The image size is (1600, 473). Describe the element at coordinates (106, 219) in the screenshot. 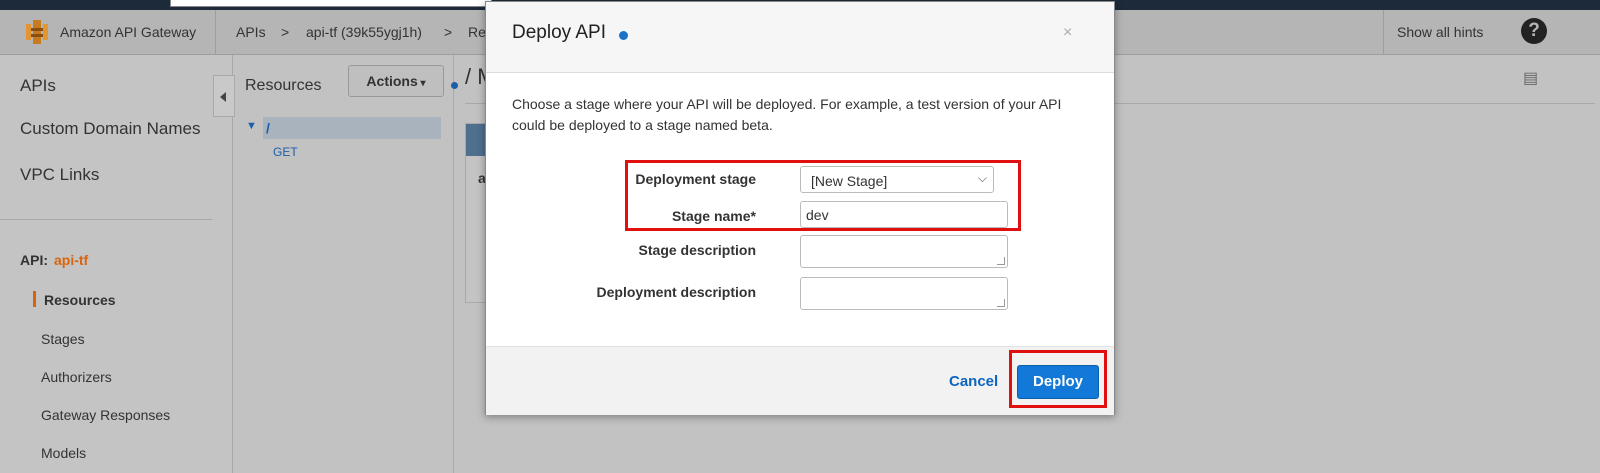

I see `sidebar-divider` at that location.